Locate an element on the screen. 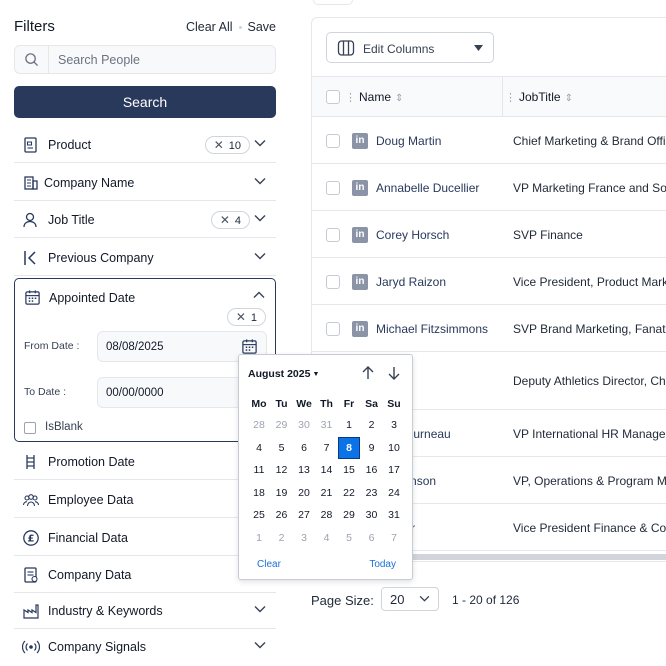 This screenshot has width=666, height=666. filter-company-signals: Company Signals is located at coordinates (145, 646).